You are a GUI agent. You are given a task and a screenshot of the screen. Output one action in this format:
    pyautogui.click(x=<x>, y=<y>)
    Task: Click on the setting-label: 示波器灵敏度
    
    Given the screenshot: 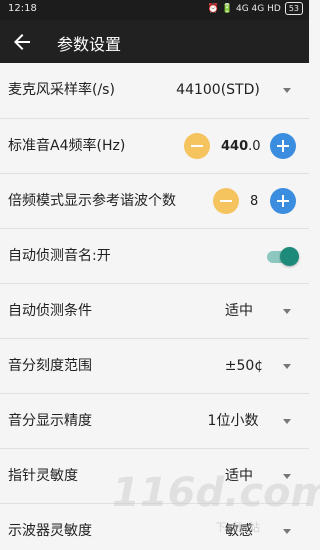 What is the action you would take?
    pyautogui.click(x=50, y=531)
    